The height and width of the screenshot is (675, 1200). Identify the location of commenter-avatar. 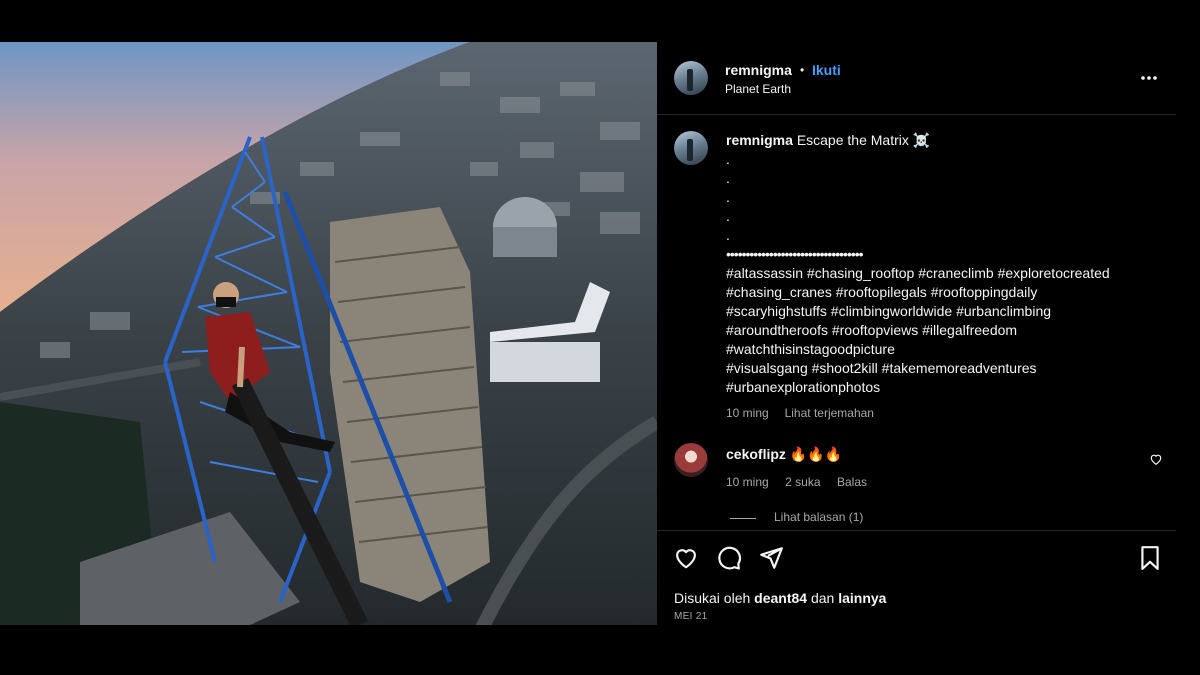
(691, 460).